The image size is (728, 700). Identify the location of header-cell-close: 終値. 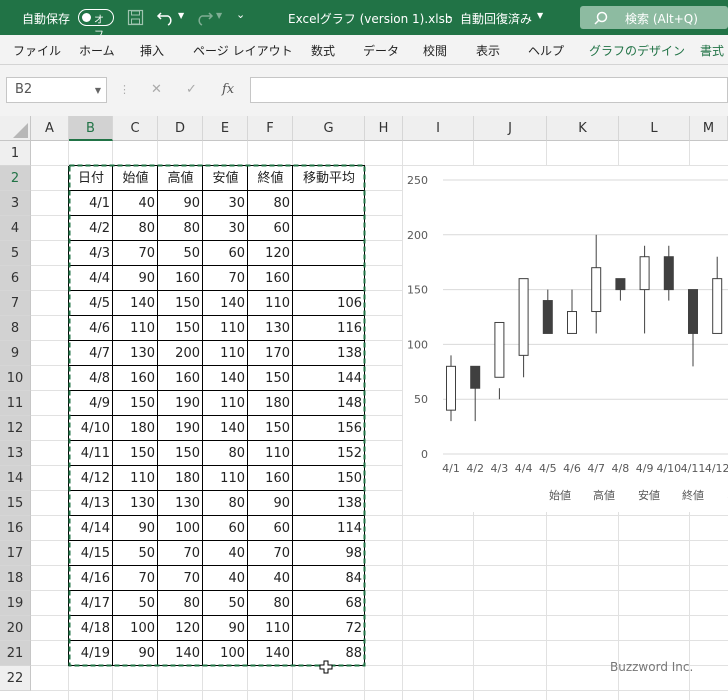
(270, 178).